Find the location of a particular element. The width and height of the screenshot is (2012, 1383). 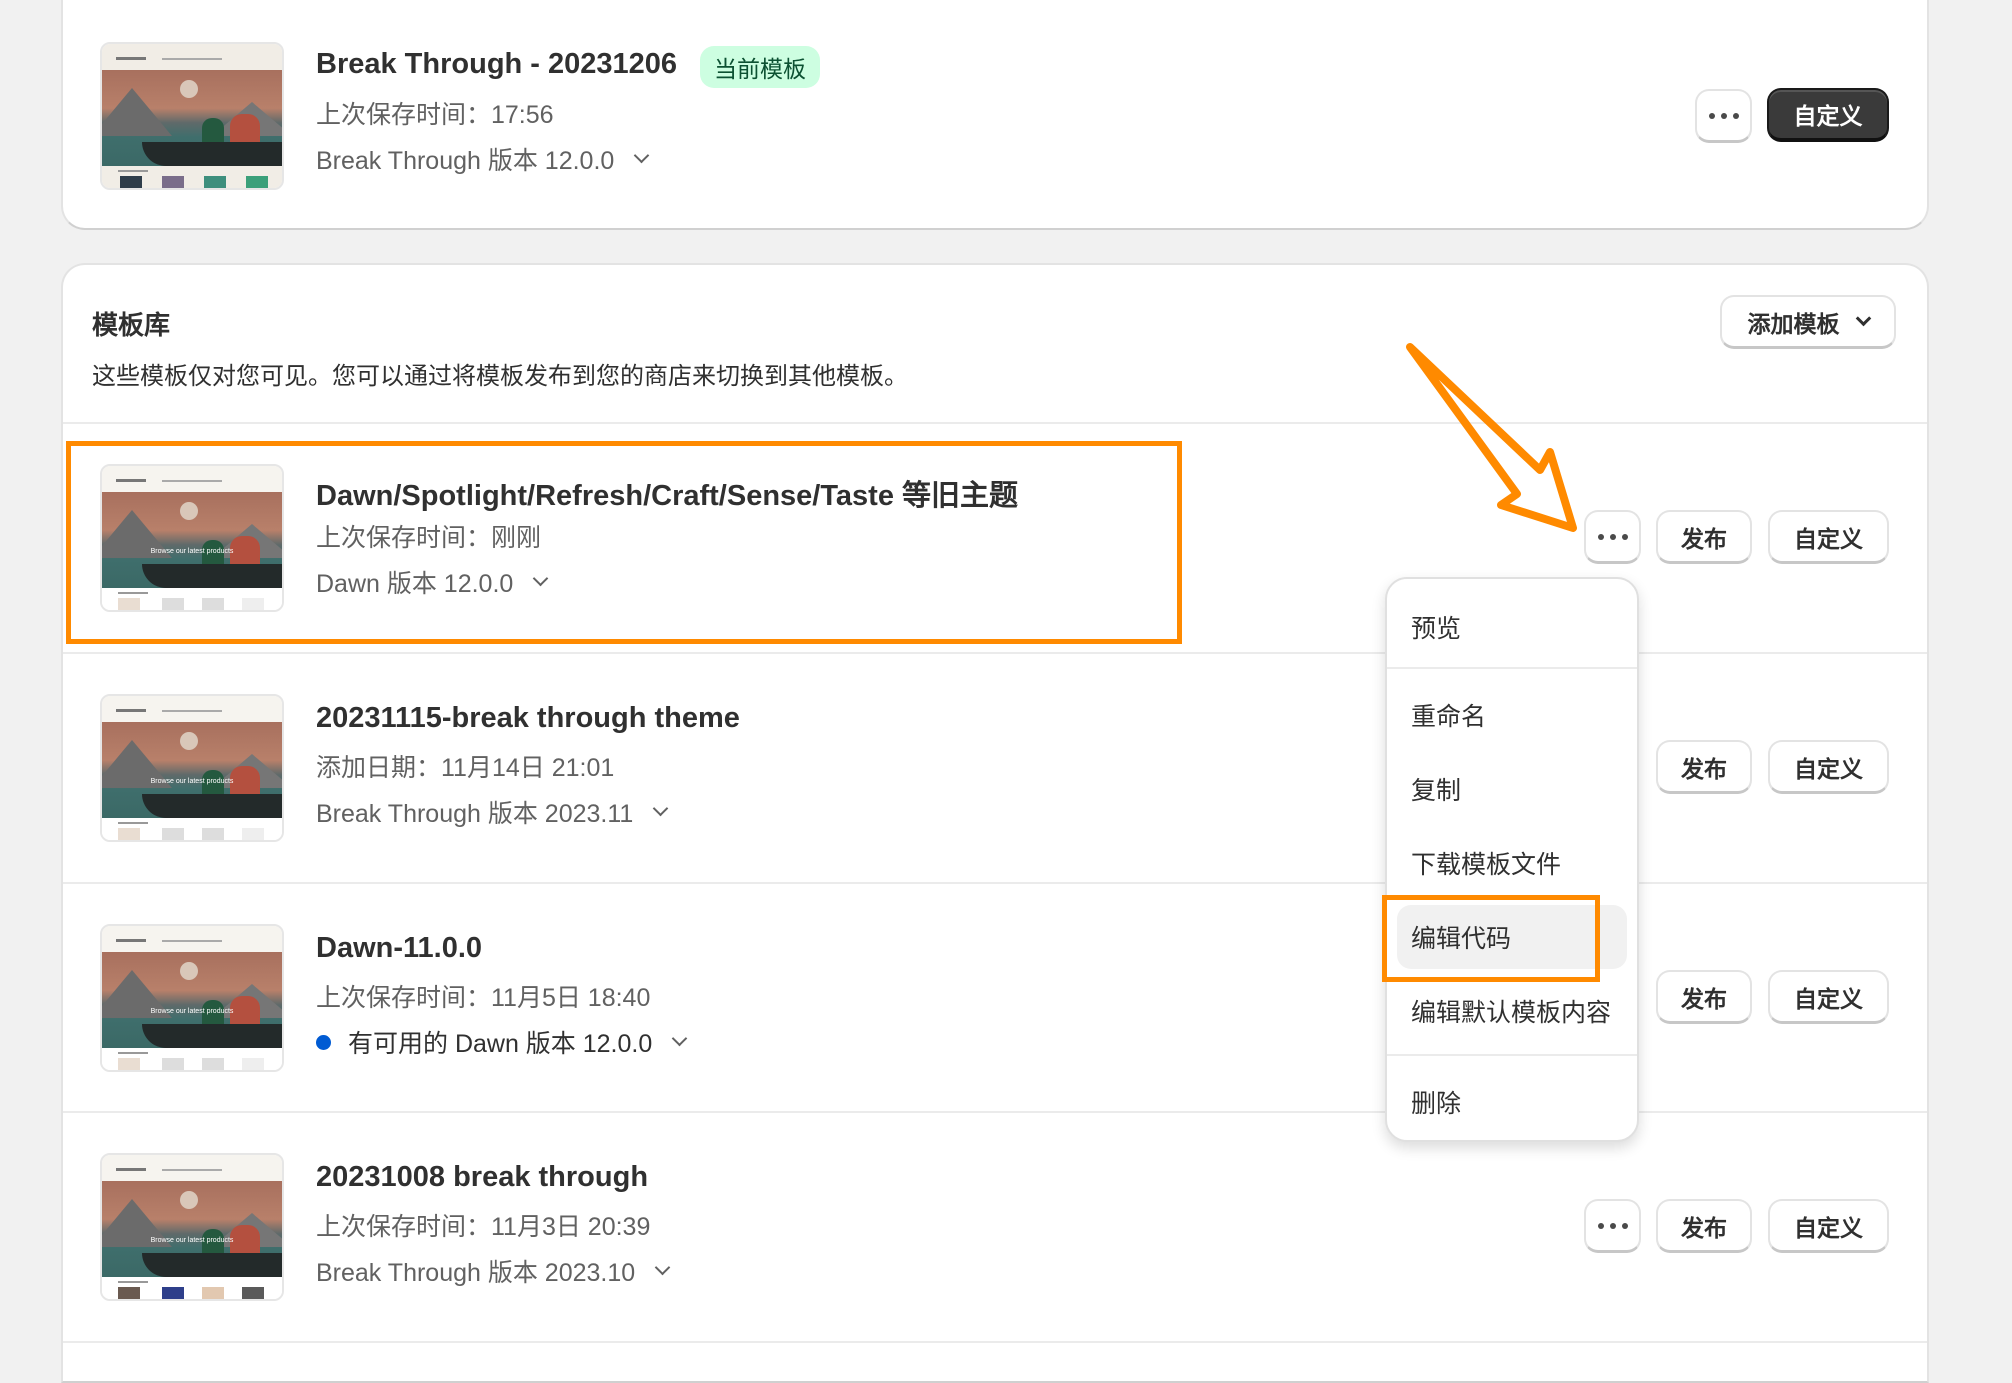

current-theme-badge: 当前模板 is located at coordinates (760, 67).